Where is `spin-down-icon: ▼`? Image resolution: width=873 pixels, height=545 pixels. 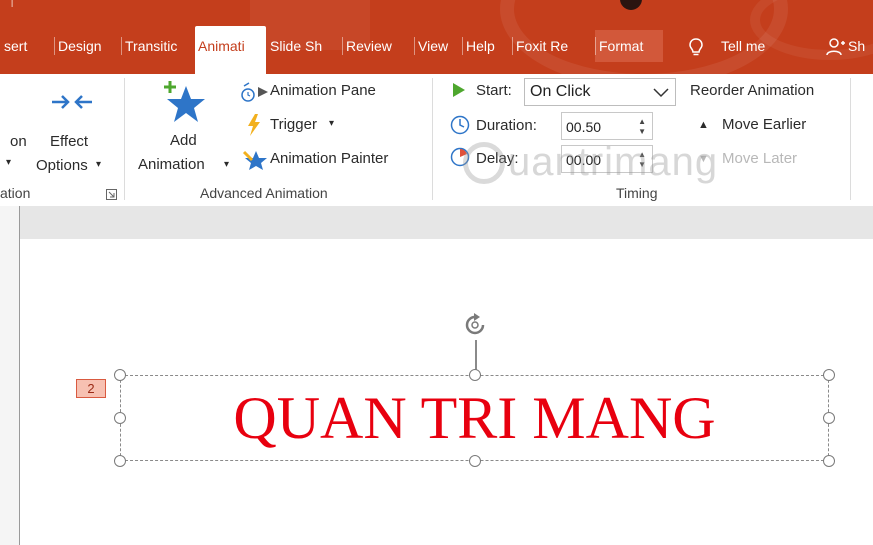 spin-down-icon: ▼ is located at coordinates (642, 132).